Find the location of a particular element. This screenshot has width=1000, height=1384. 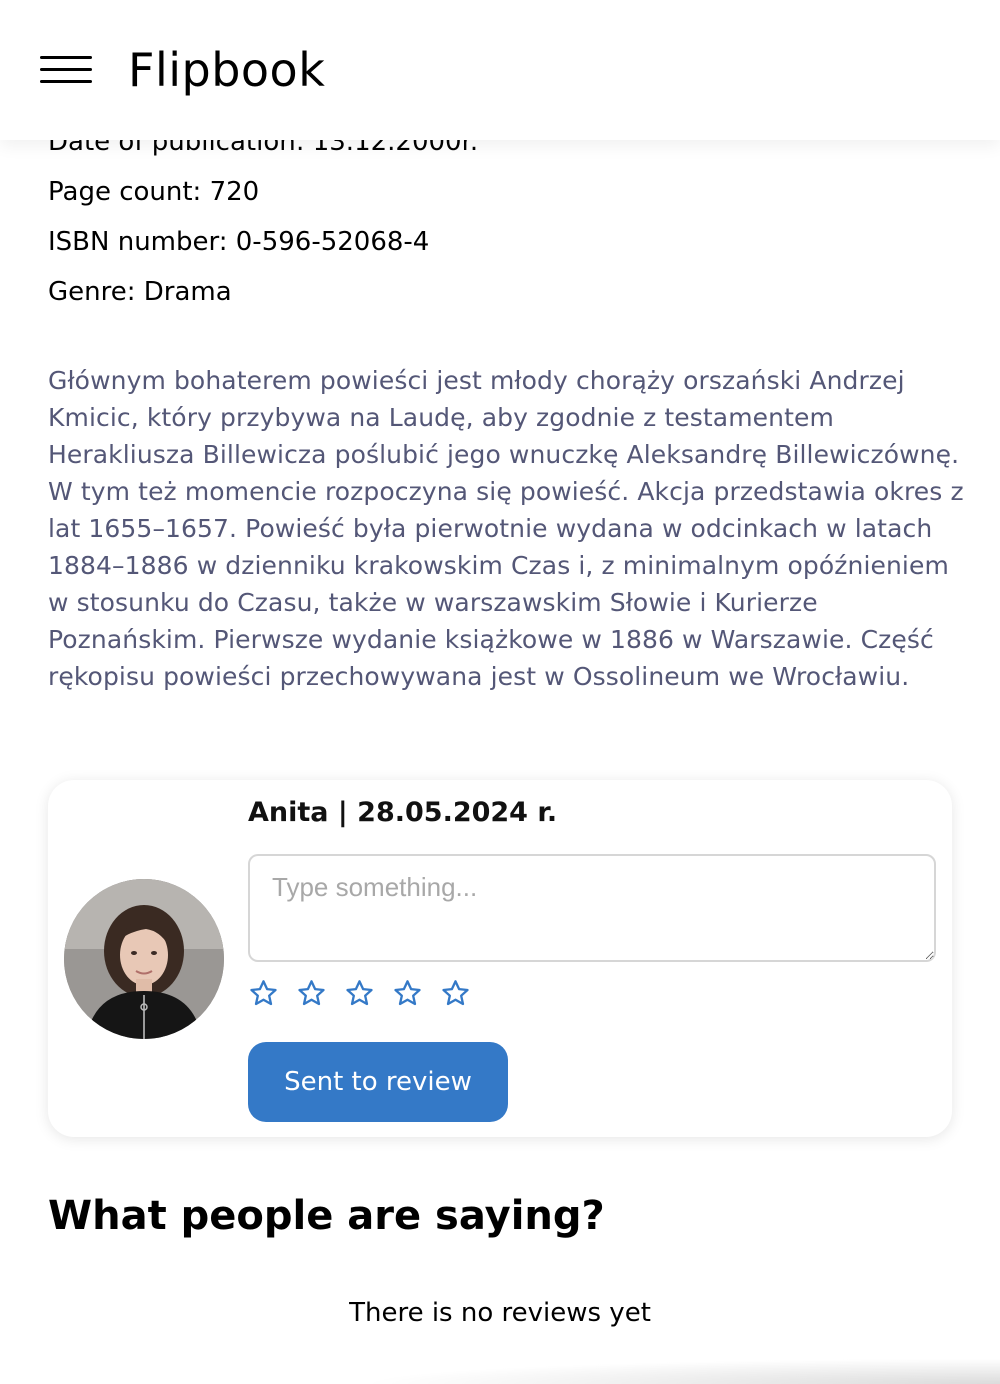

isbn-number: ISBN number: 0-596-52068-4 is located at coordinates (239, 242).